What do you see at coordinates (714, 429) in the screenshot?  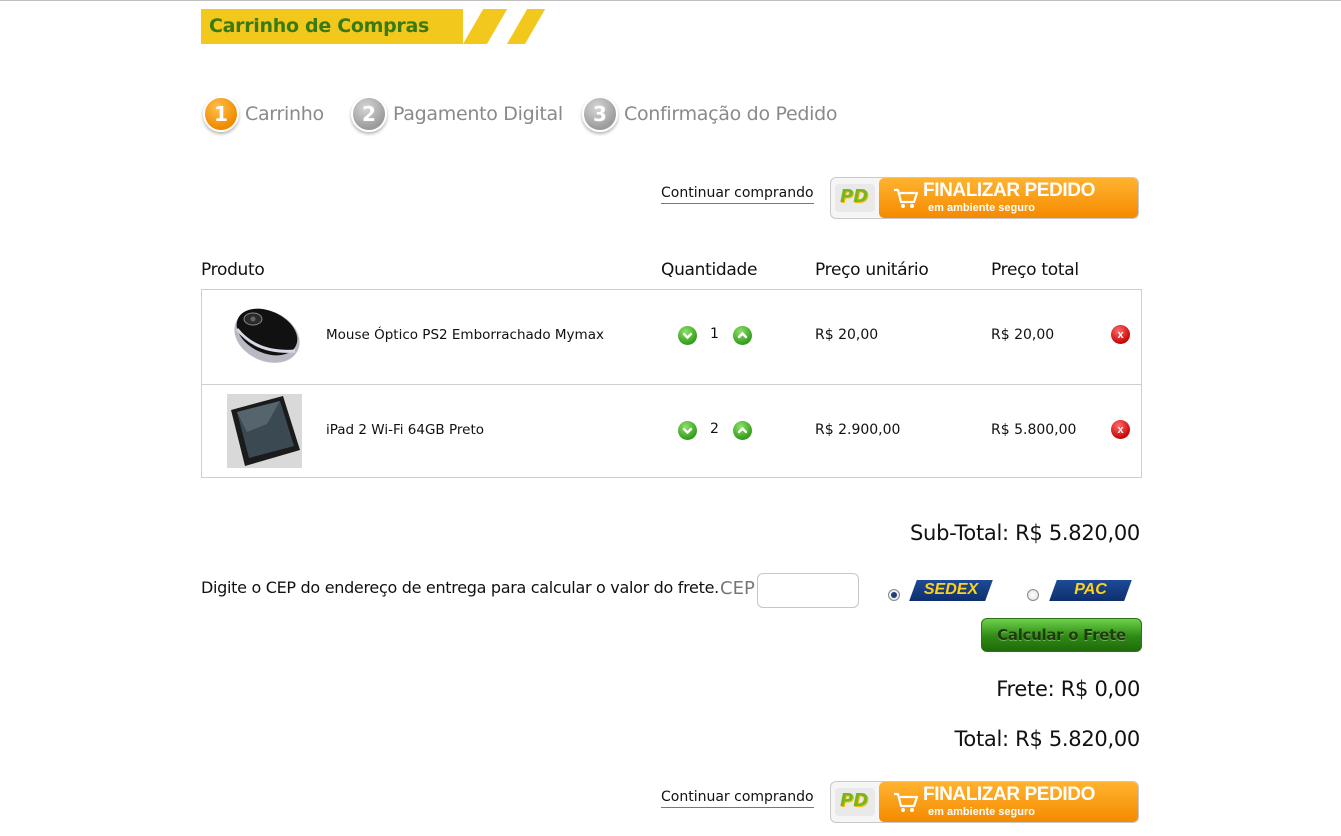 I see `quantity-value: 2` at bounding box center [714, 429].